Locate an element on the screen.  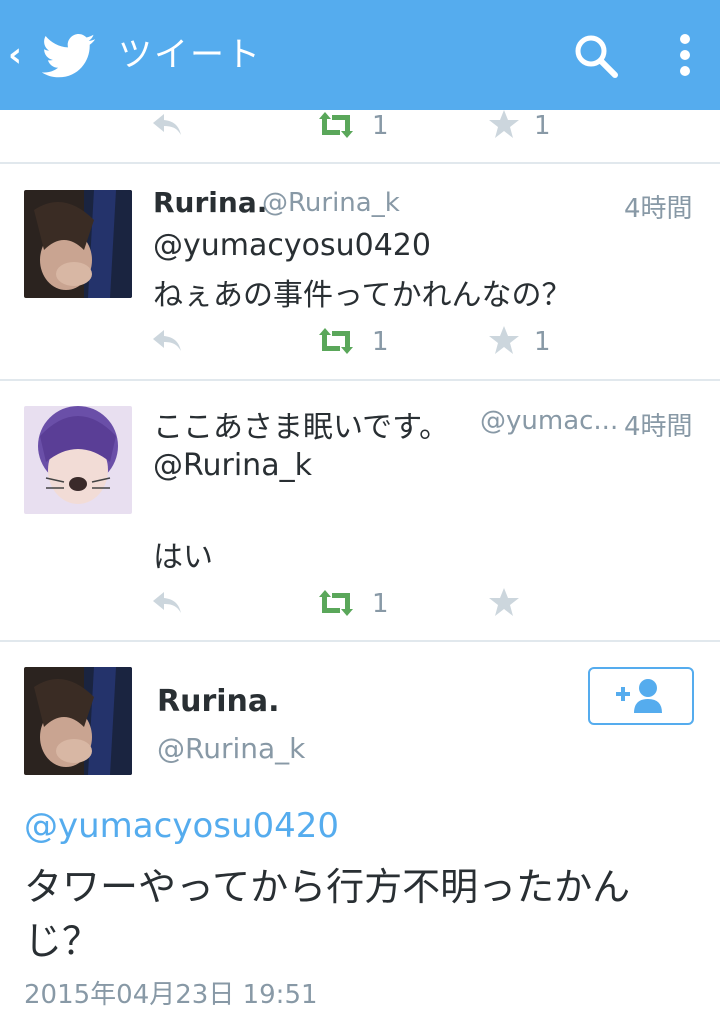
tweet-actions: 1 is located at coordinates (360, 604).